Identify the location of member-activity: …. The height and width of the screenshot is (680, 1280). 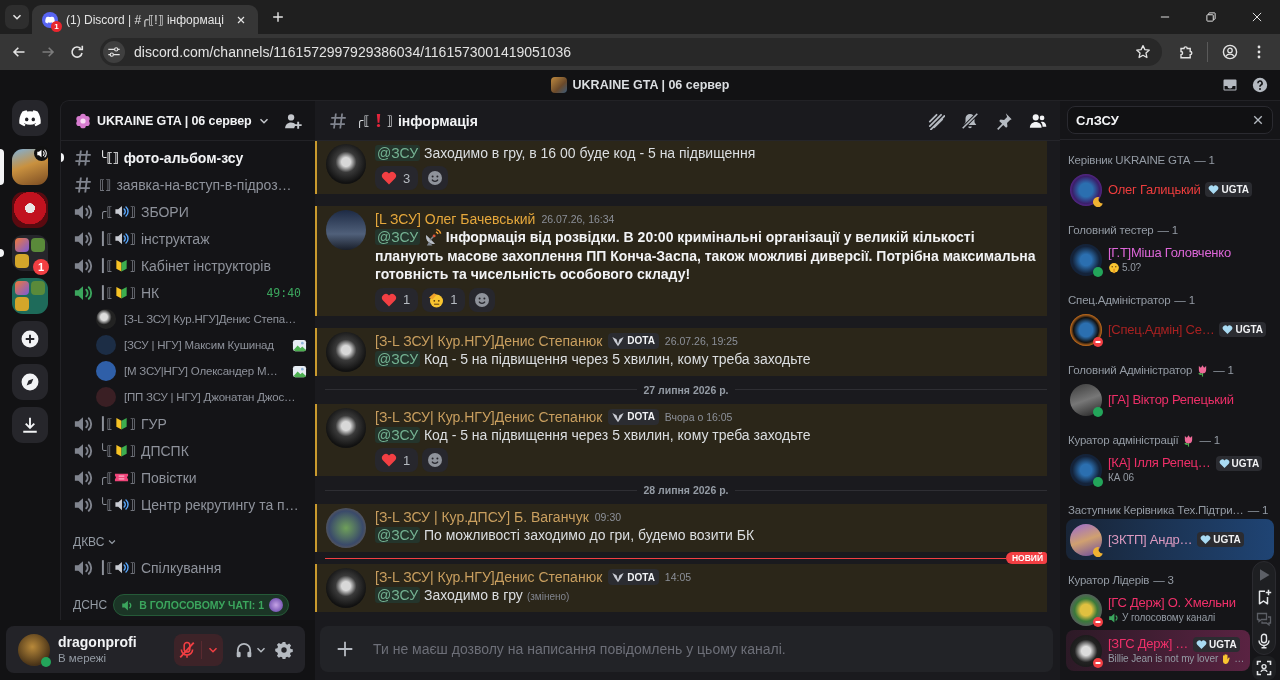
(1239, 658).